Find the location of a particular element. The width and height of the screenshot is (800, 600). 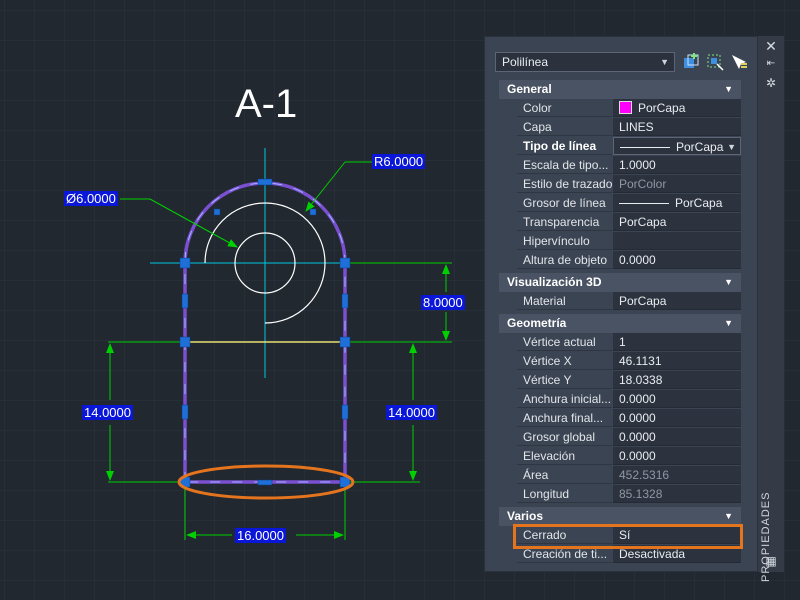

left-dimension: 14.0000 is located at coordinates (107, 412).